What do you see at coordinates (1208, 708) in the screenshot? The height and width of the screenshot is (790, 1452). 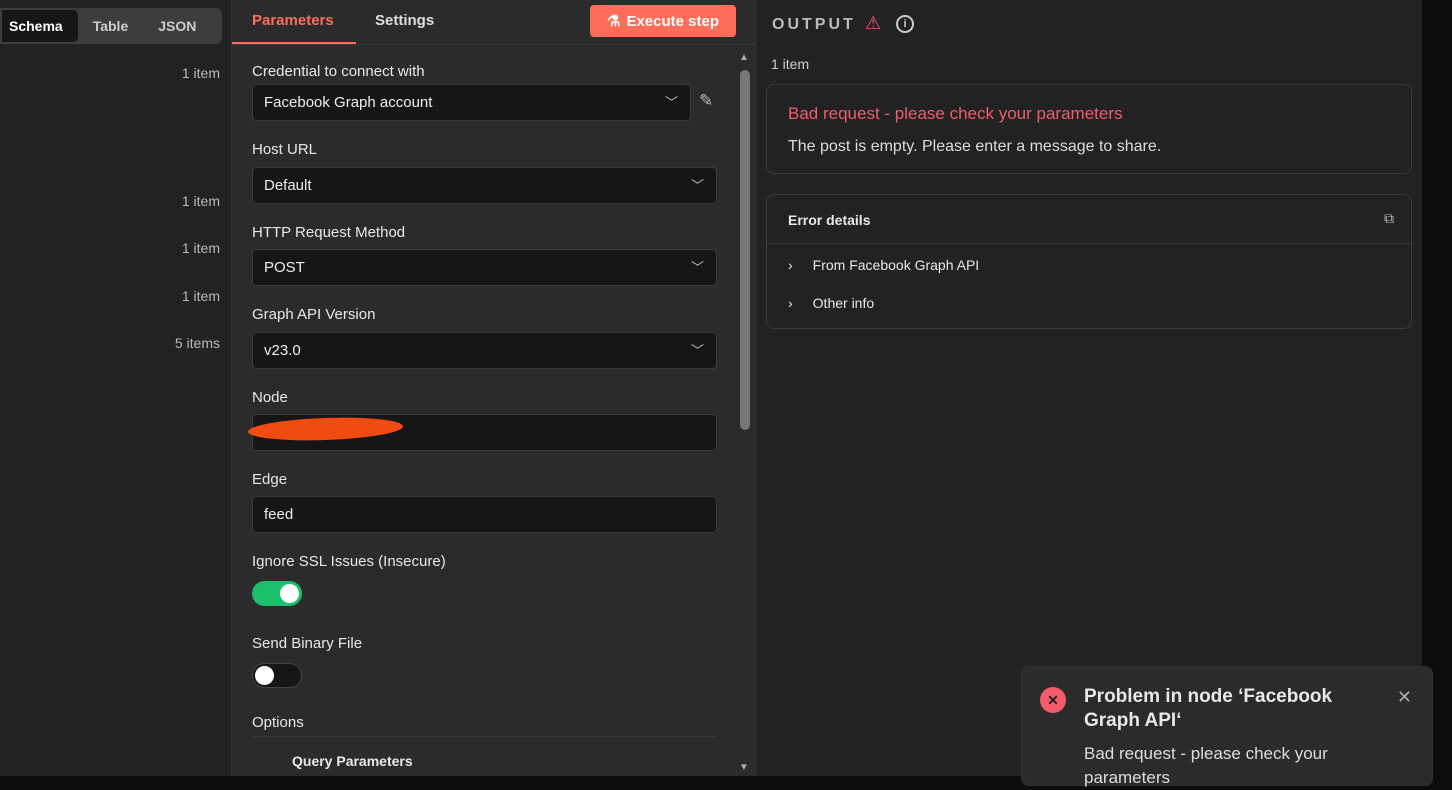 I see `toast-title: Problem in node ‘Facebook Graph API‘` at bounding box center [1208, 708].